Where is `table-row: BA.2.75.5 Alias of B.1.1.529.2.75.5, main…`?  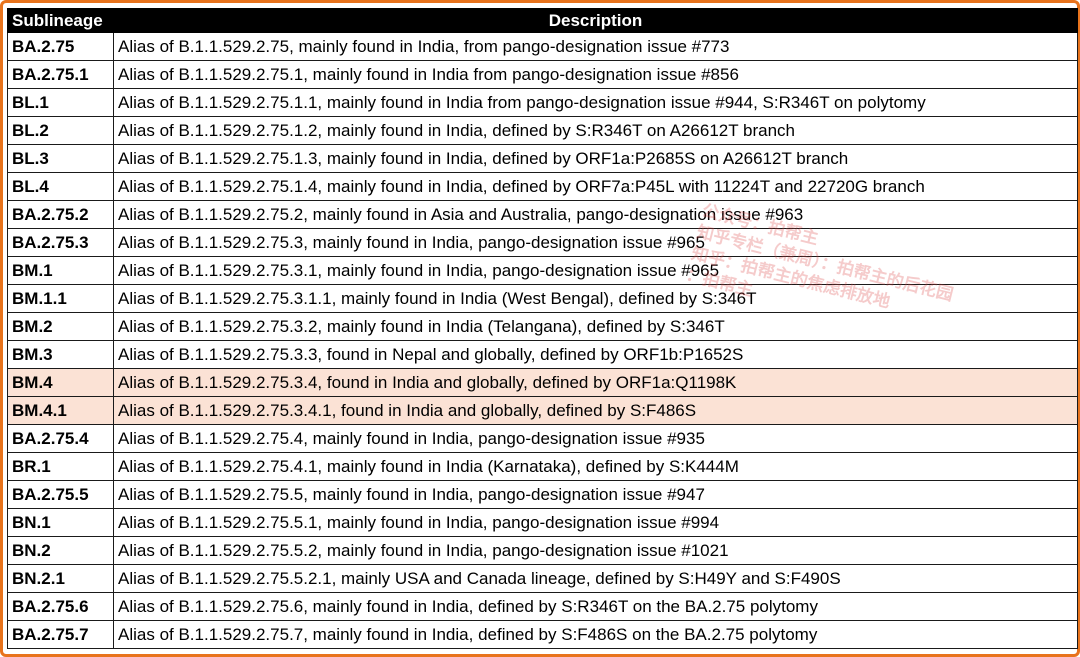 table-row: BA.2.75.5 Alias of B.1.1.529.2.75.5, main… is located at coordinates (542, 494).